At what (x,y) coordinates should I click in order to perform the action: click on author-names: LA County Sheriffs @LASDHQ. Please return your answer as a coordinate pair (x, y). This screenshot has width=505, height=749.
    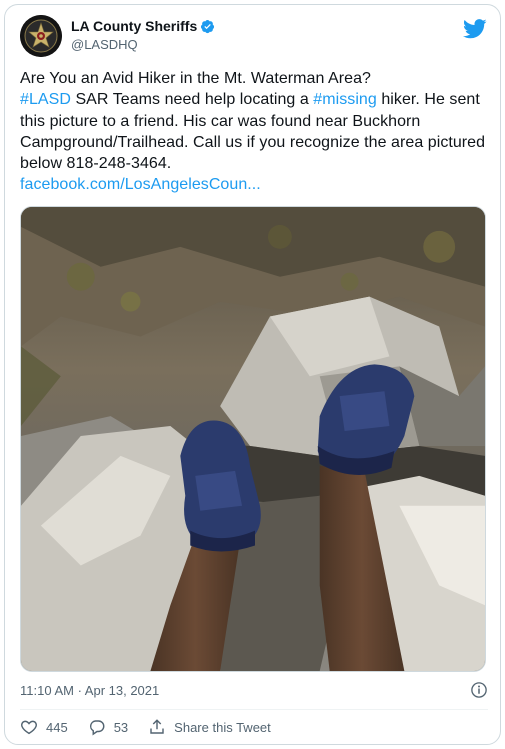
    Looking at the image, I should click on (143, 35).